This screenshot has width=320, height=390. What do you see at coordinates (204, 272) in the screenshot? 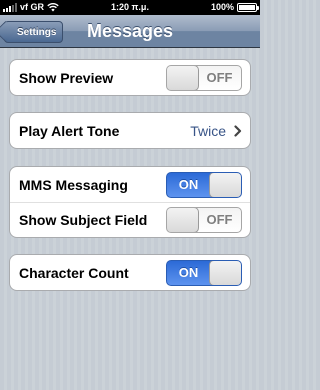
I see `character-count-toggle: ON` at bounding box center [204, 272].